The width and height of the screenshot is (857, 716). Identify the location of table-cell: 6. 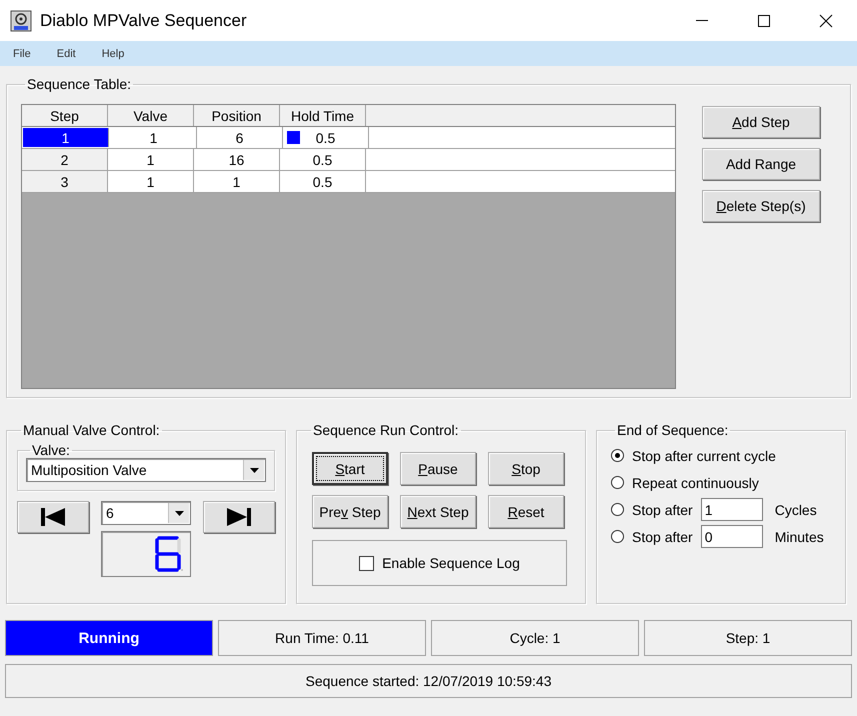
(240, 137).